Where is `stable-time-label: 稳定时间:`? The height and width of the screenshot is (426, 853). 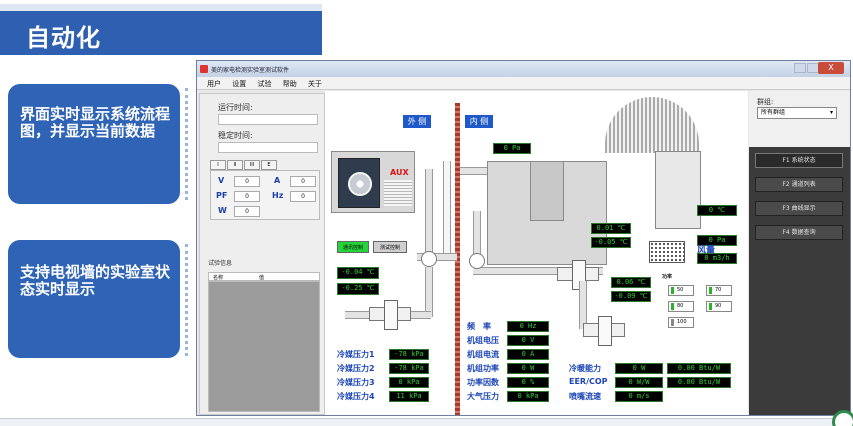 stable-time-label: 稳定时间: is located at coordinates (235, 135).